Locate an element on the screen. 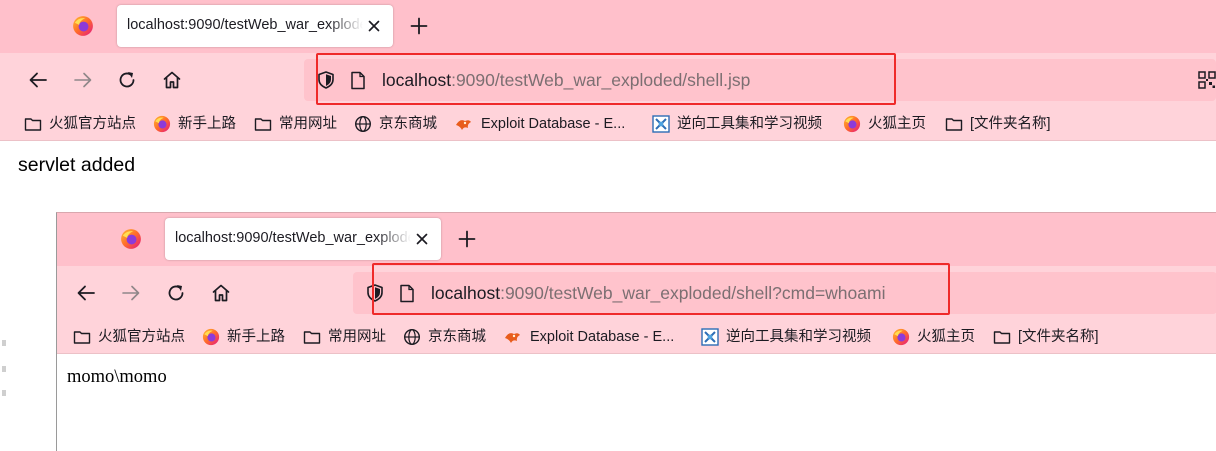 The height and width of the screenshot is (451, 1216). page-body-text: momo\momo is located at coordinates (117, 377).